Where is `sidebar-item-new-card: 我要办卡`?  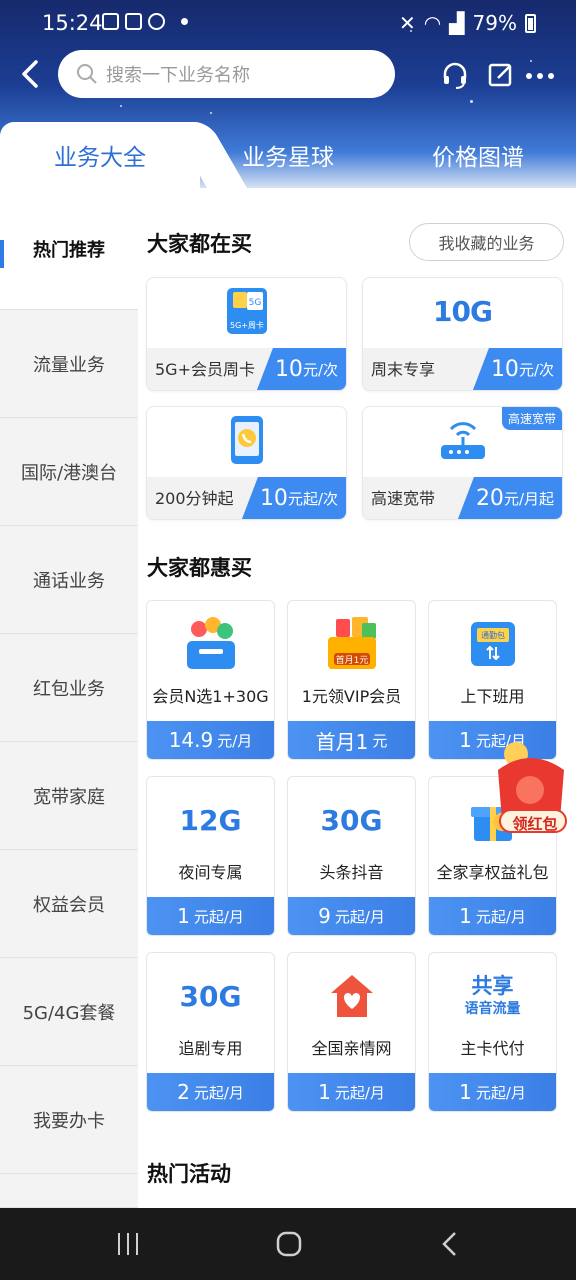
sidebar-item-new-card: 我要办卡 is located at coordinates (69, 1120).